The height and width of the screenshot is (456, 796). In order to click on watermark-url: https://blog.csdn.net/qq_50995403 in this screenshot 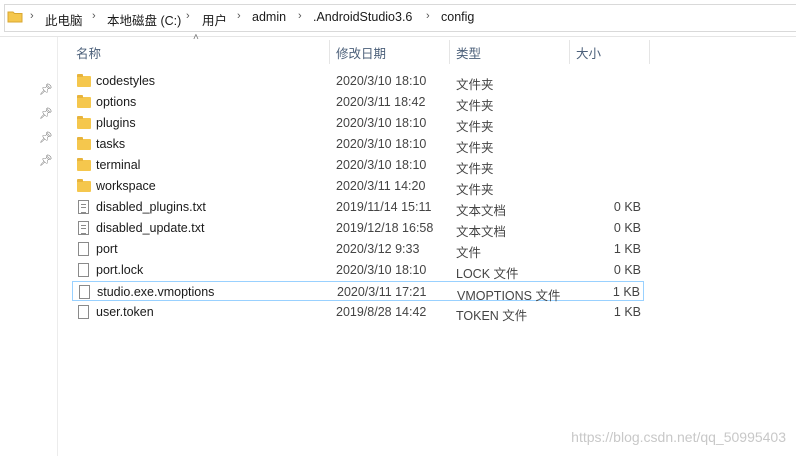, I will do `click(678, 437)`.